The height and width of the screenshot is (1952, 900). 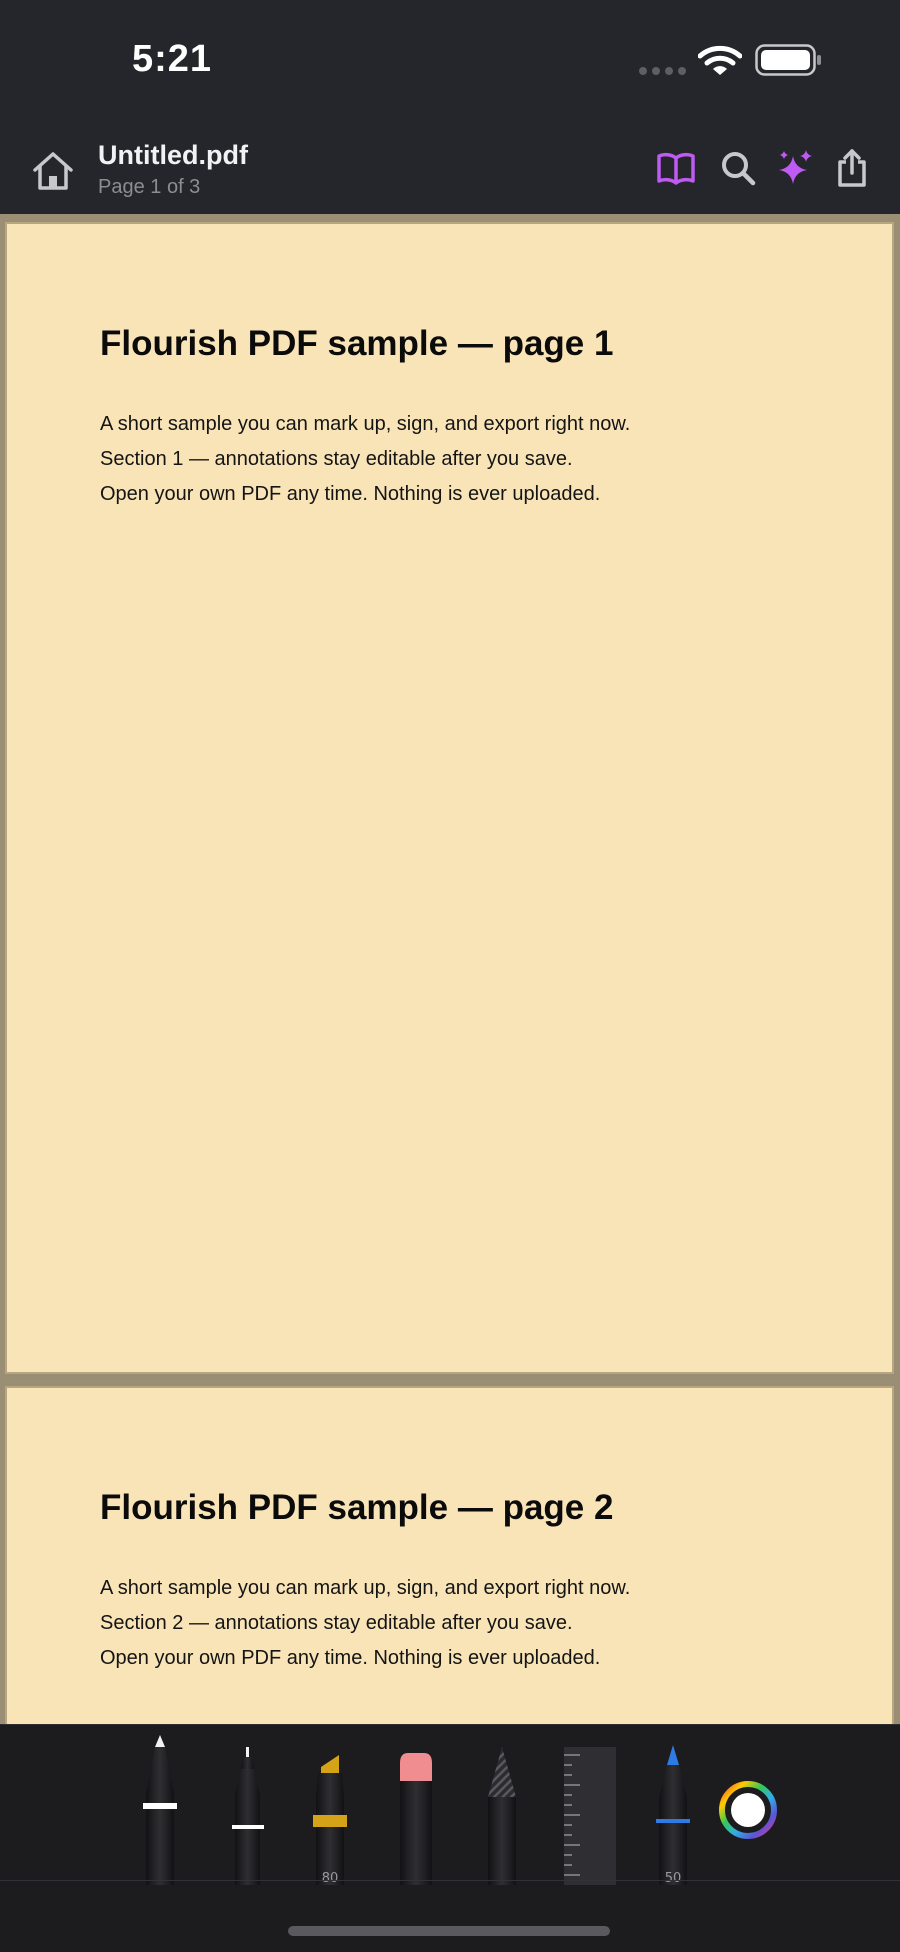 I want to click on book-icon, so click(x=676, y=168).